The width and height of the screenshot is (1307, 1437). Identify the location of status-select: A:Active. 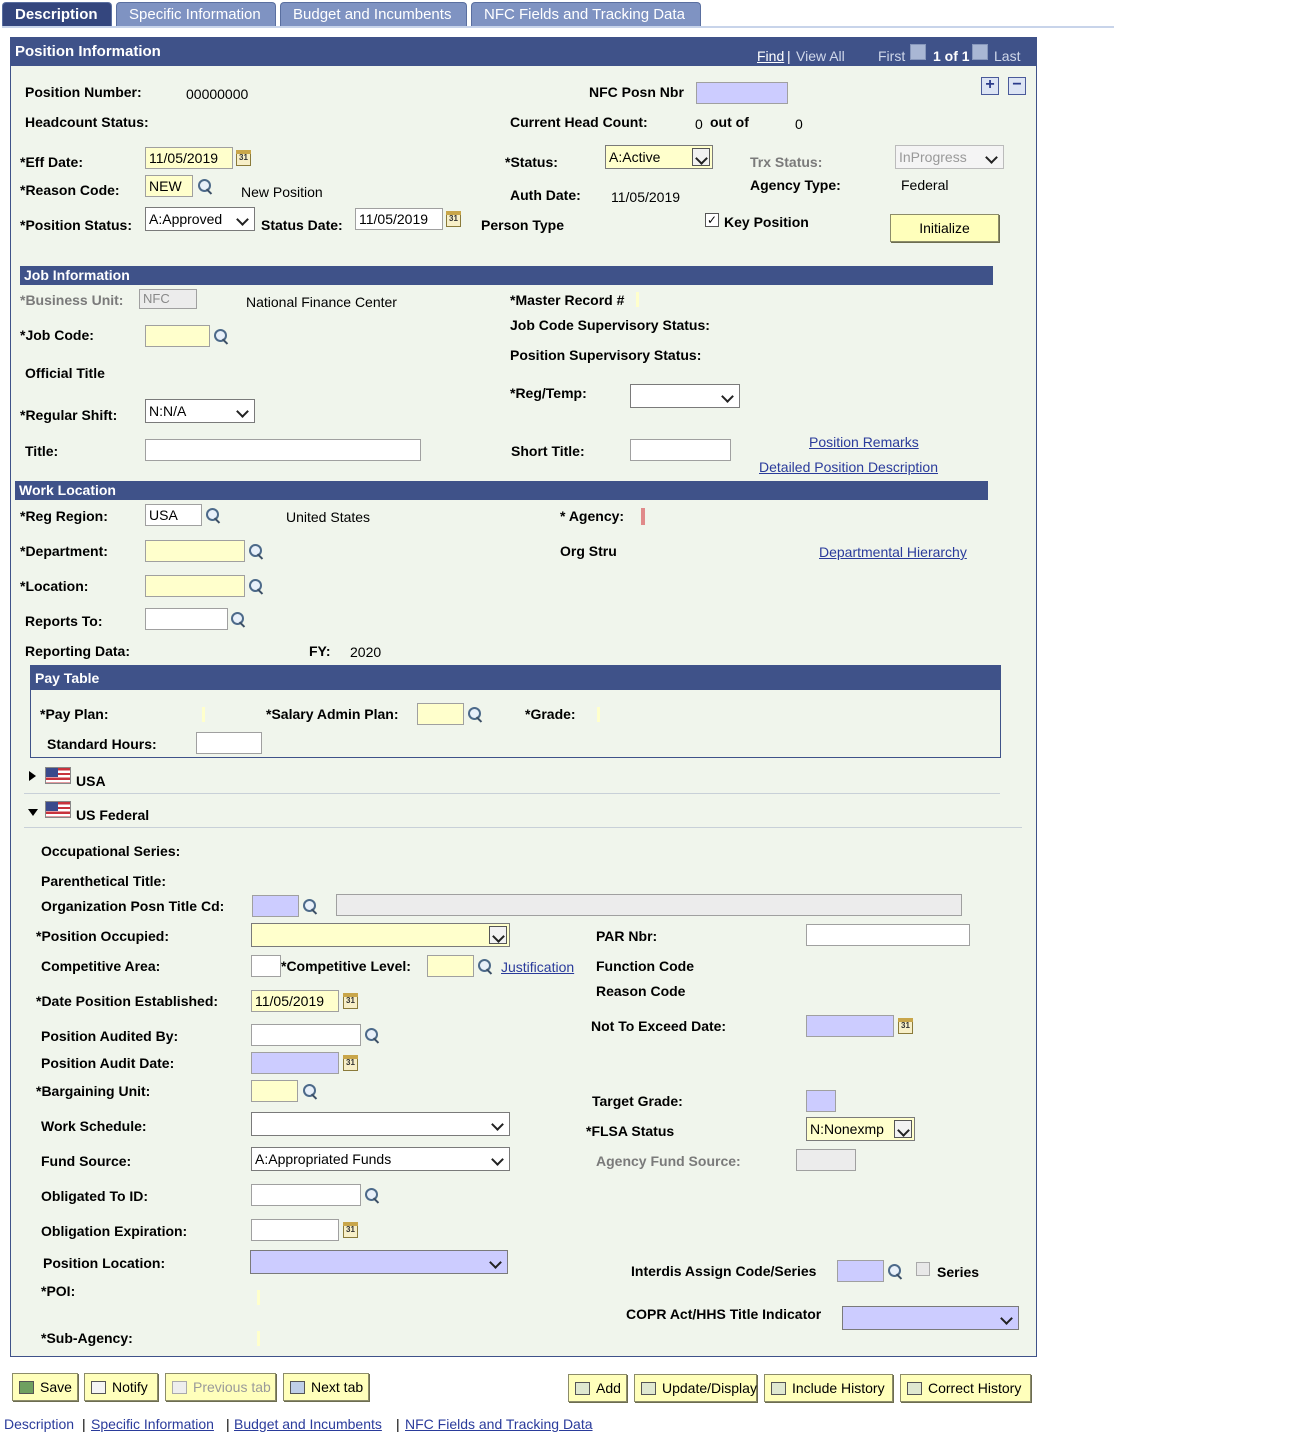
(659, 157).